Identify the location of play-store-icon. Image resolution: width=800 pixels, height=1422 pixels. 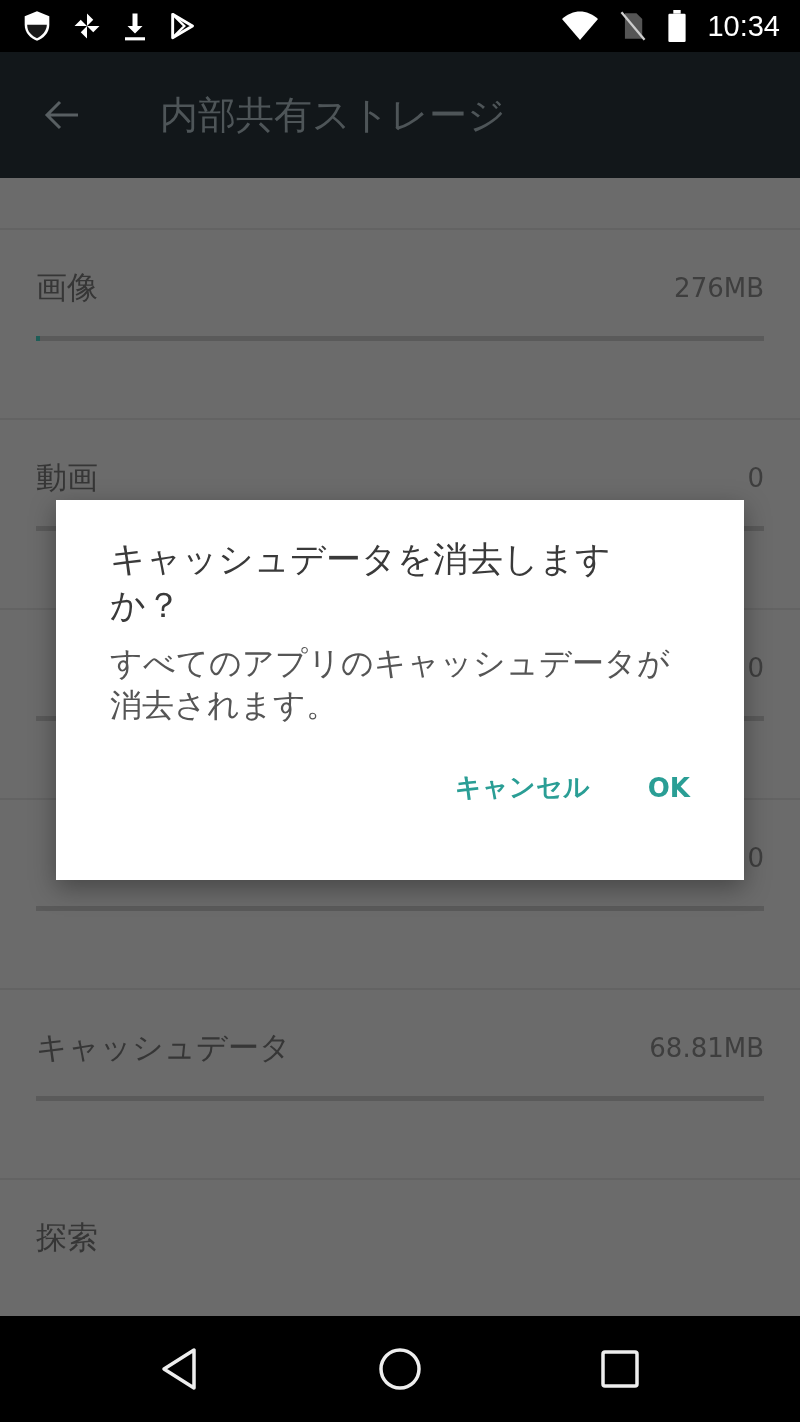
(182, 26).